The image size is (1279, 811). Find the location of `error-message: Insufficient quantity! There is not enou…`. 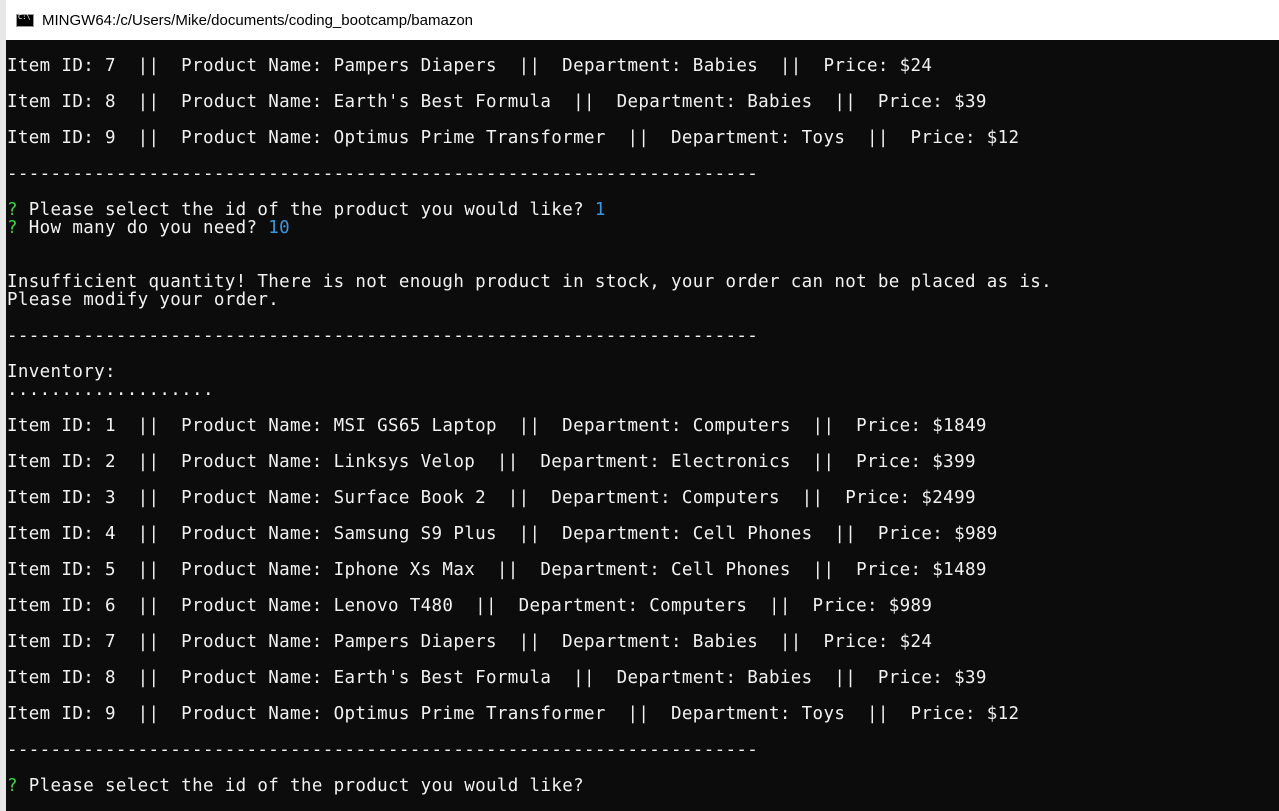

error-message: Insufficient quantity! There is not enou… is located at coordinates (530, 282).